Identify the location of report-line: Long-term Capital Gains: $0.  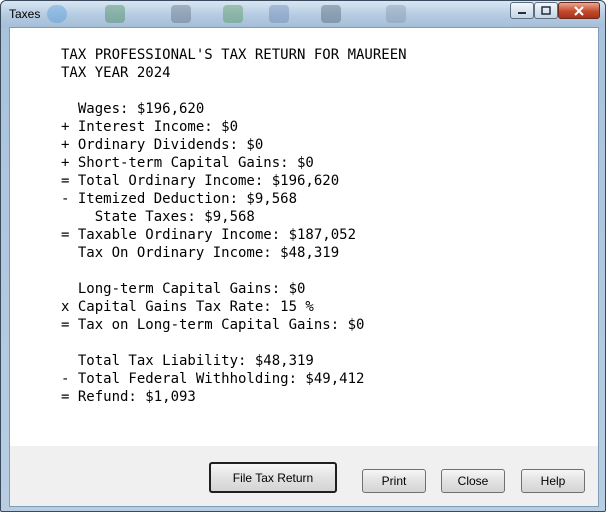
(183, 289).